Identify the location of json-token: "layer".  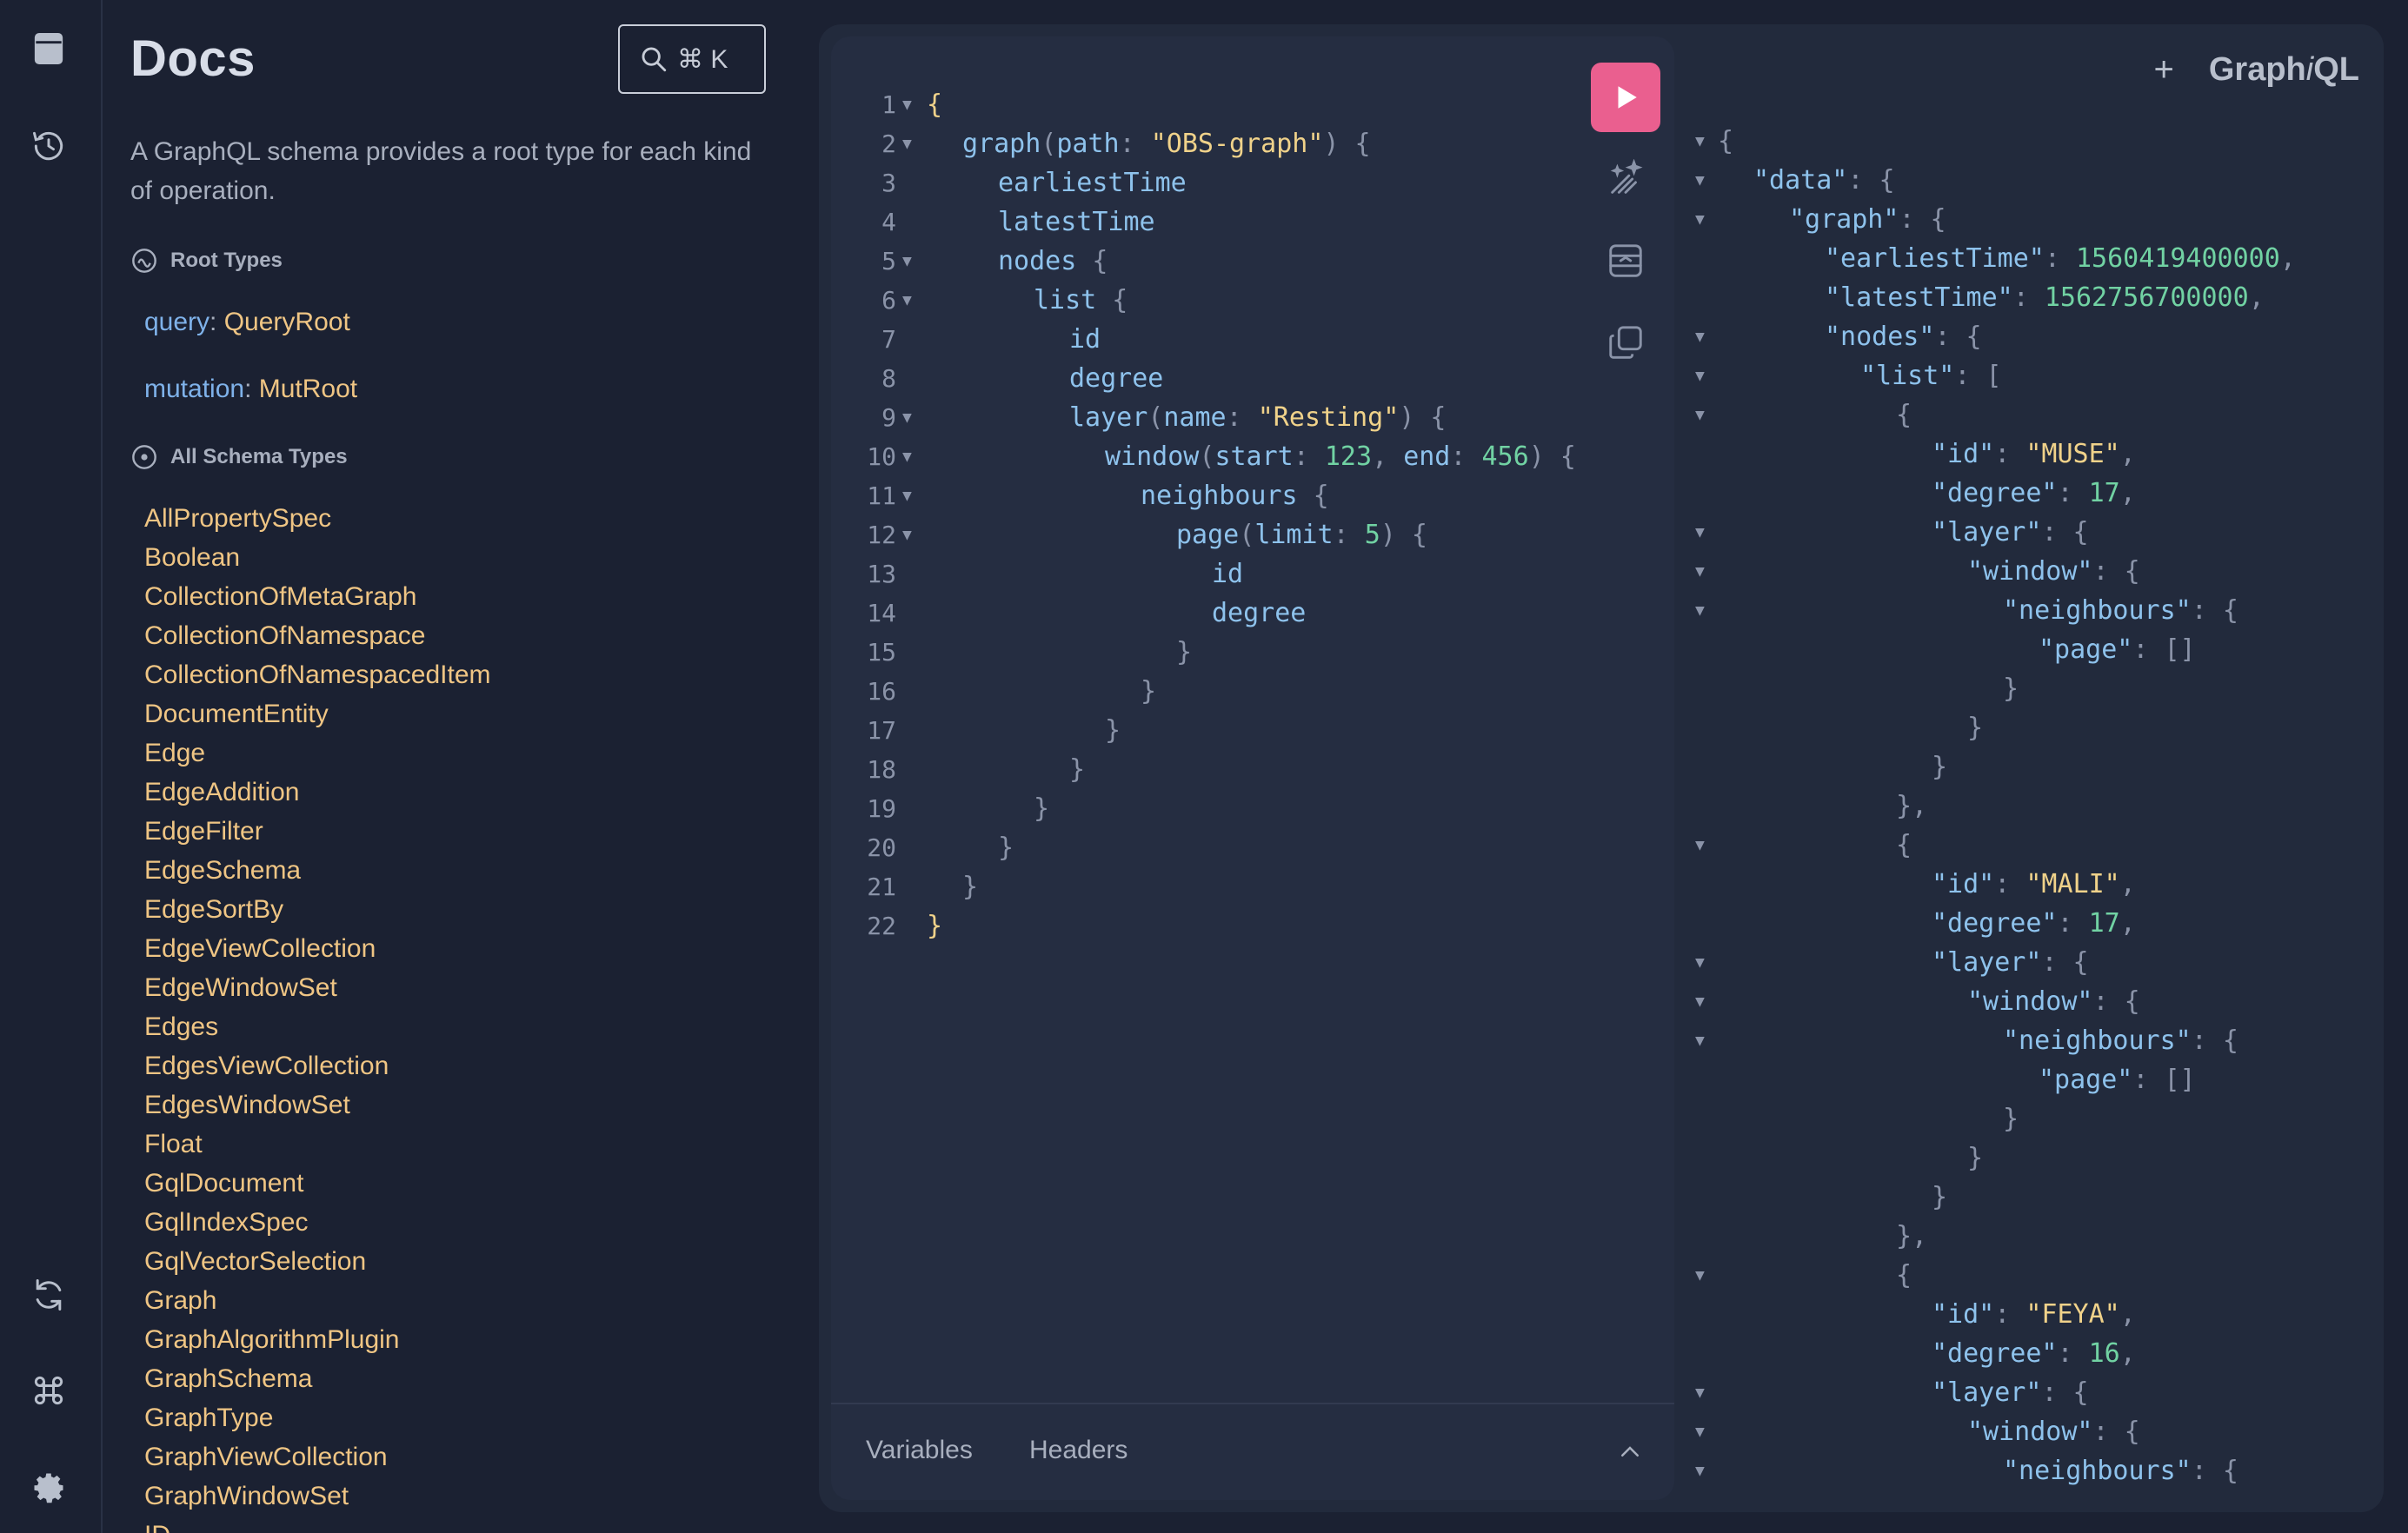
(1987, 1392).